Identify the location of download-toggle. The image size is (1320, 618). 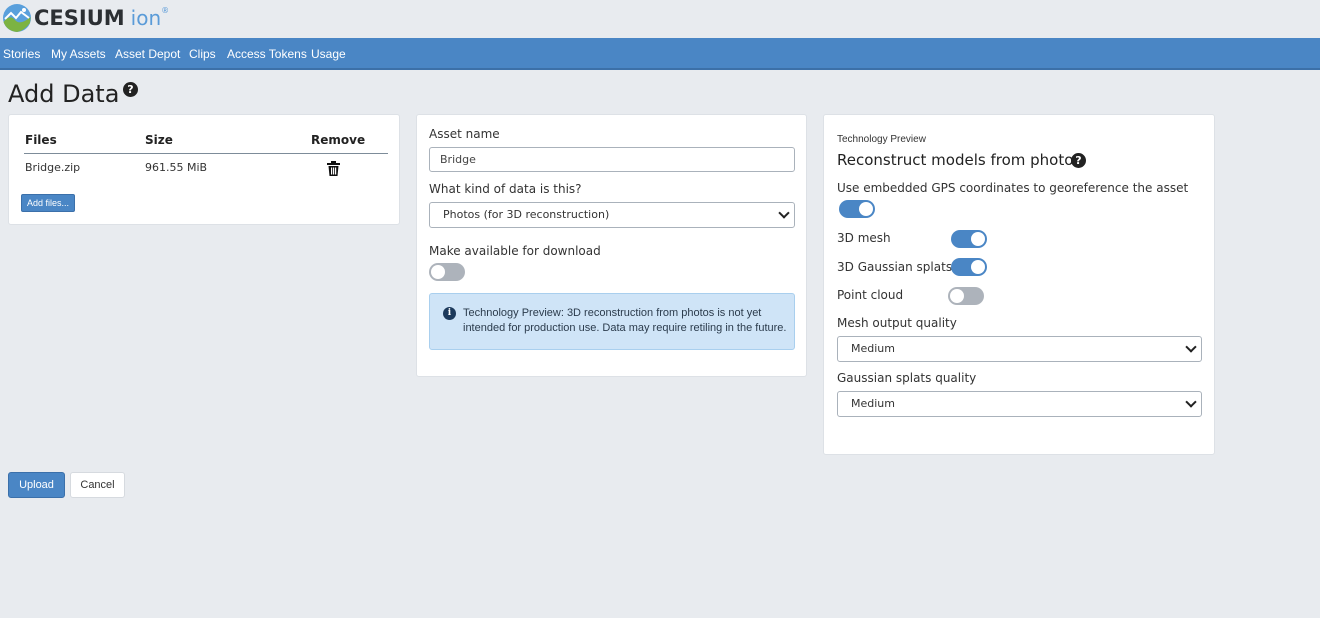
(447, 272).